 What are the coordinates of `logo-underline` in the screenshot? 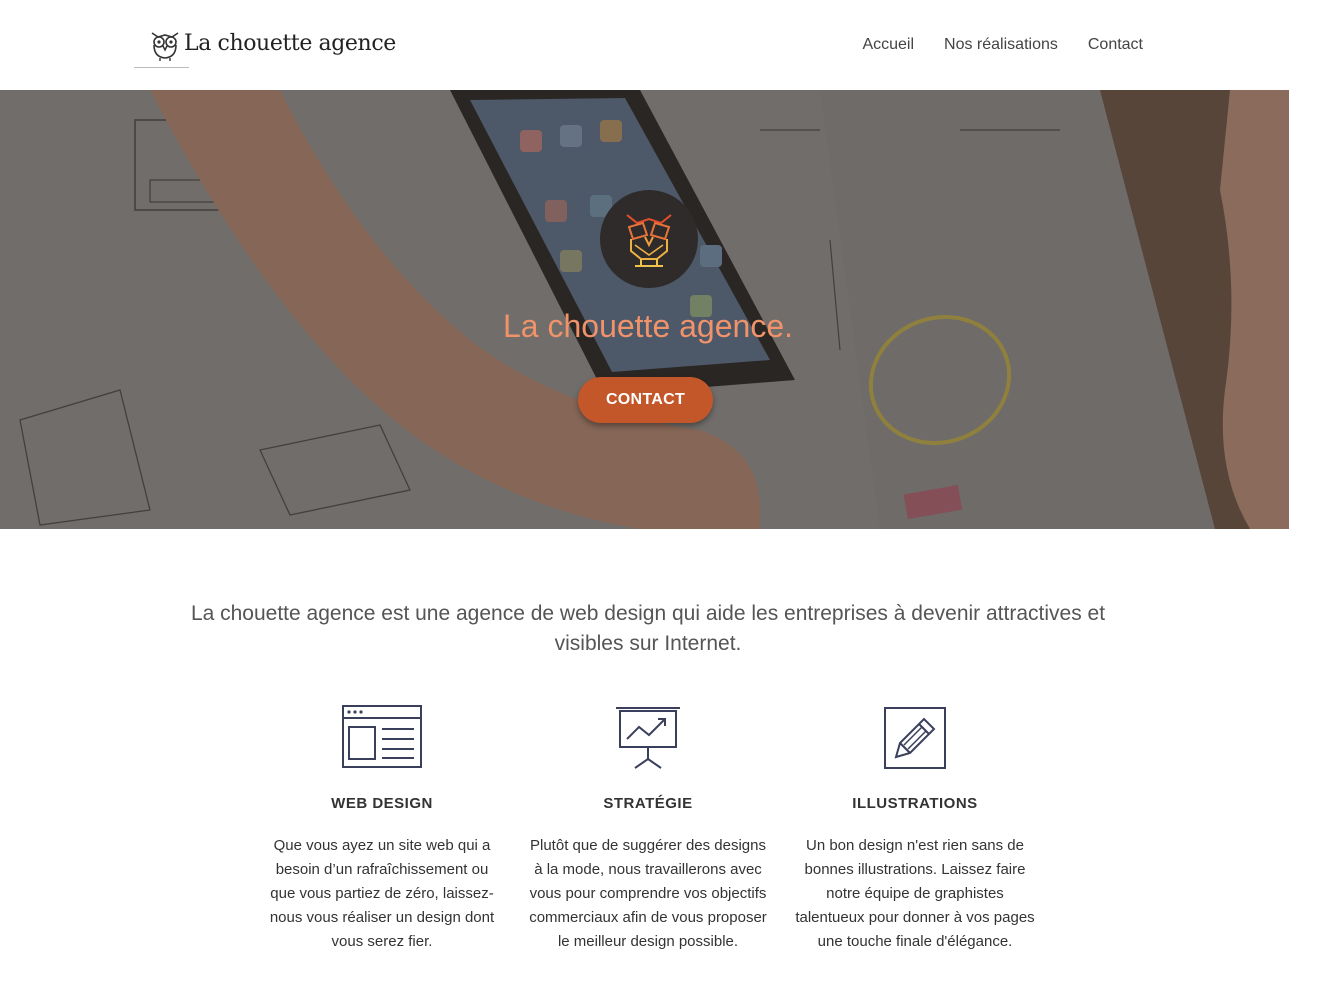 It's located at (161, 67).